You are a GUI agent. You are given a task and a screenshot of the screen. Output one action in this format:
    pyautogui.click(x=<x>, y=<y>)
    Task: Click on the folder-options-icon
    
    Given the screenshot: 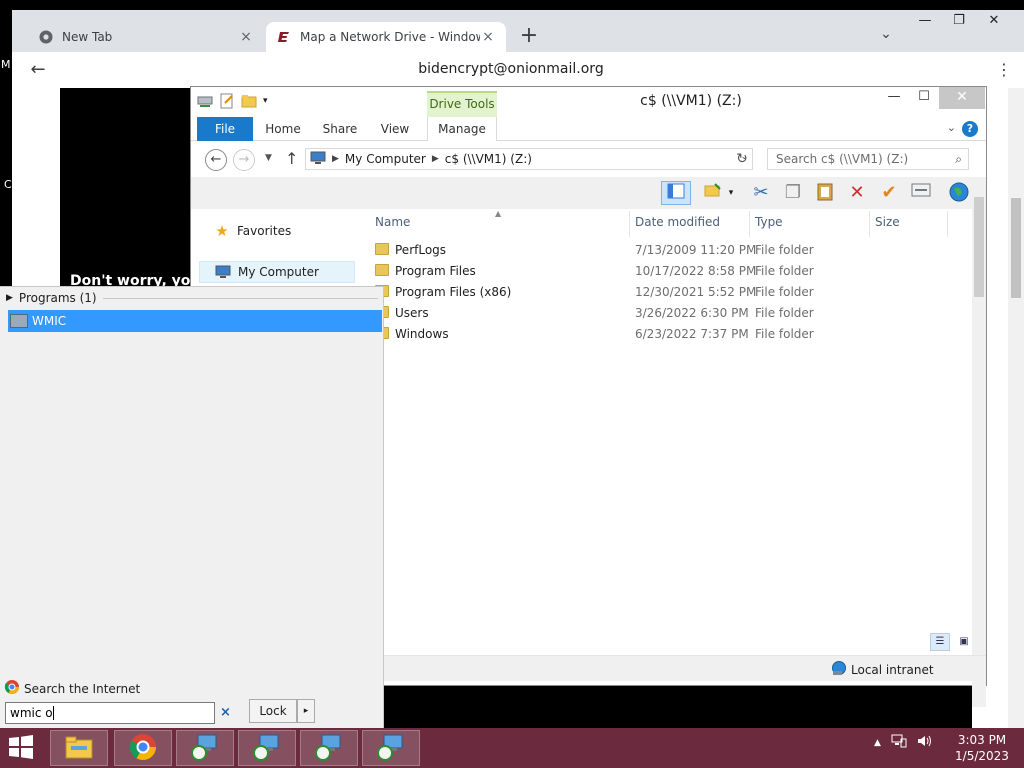 What is the action you would take?
    pyautogui.click(x=713, y=193)
    